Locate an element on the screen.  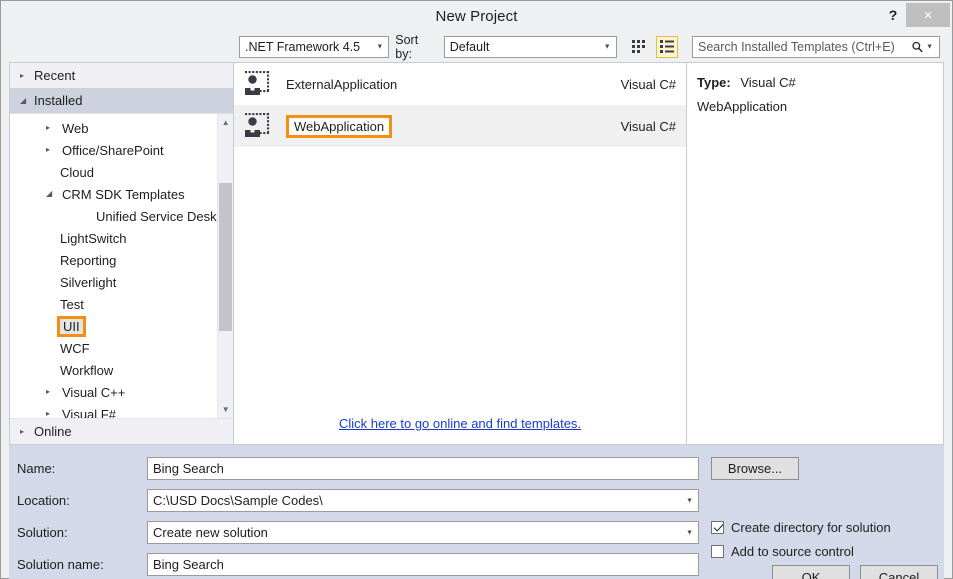
sort-by-dropdown: Default ▼ is located at coordinates (530, 46).